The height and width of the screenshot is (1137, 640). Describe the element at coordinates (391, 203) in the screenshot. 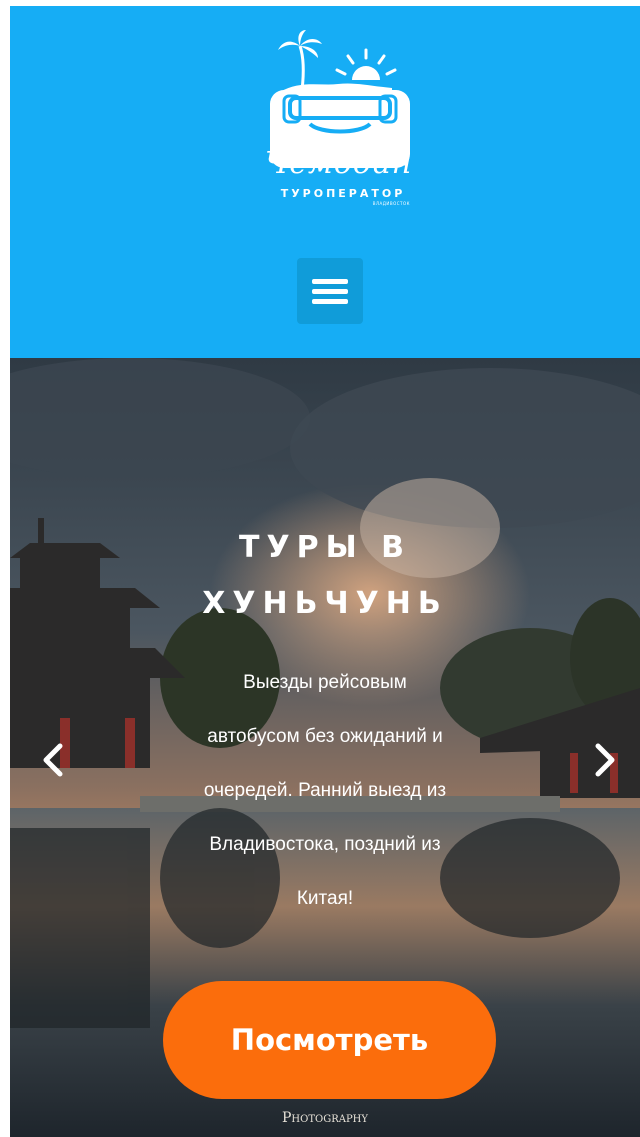

I see `logo-city: ВЛАДИВОСТОК` at that location.